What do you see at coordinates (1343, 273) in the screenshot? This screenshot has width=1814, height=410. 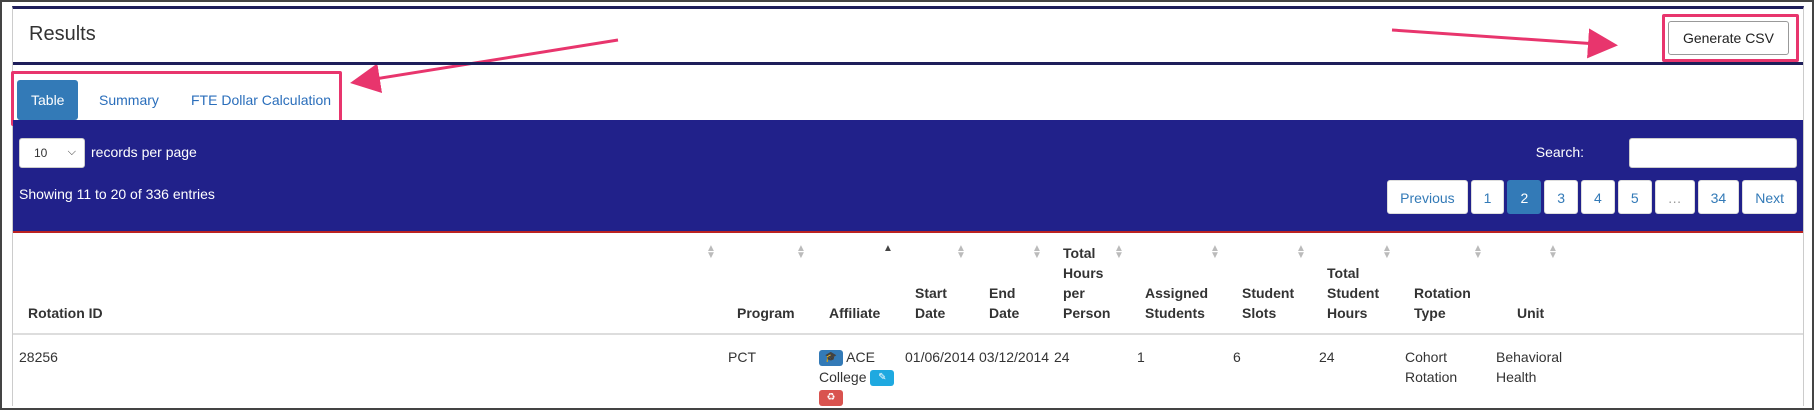 I see `col-tsh-line1: Total` at bounding box center [1343, 273].